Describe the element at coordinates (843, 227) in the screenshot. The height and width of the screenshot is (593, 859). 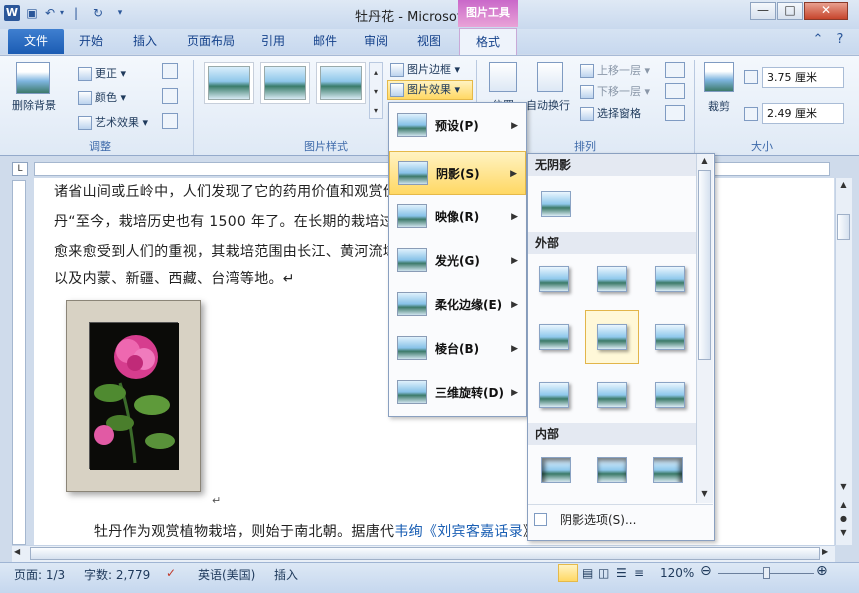
I see `vertical-scroll-thumb` at that location.